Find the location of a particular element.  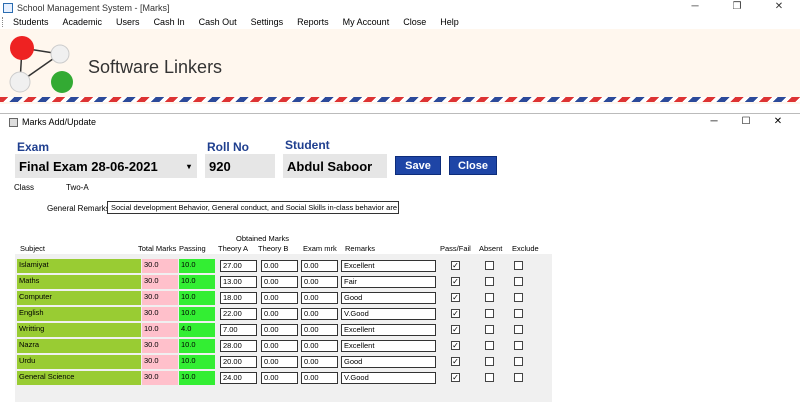

theory-a-header: Theory A is located at coordinates (233, 248).